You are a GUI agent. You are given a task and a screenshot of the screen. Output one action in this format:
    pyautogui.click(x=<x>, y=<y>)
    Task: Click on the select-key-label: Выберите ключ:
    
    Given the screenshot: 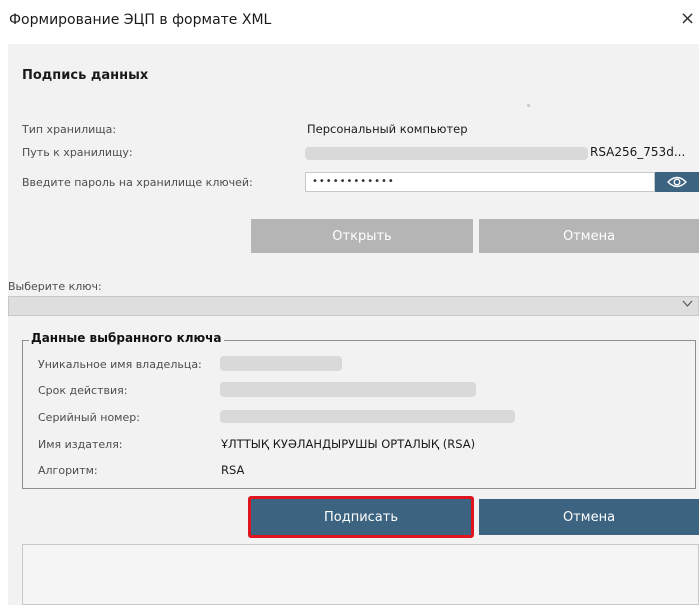 What is the action you would take?
    pyautogui.click(x=55, y=286)
    